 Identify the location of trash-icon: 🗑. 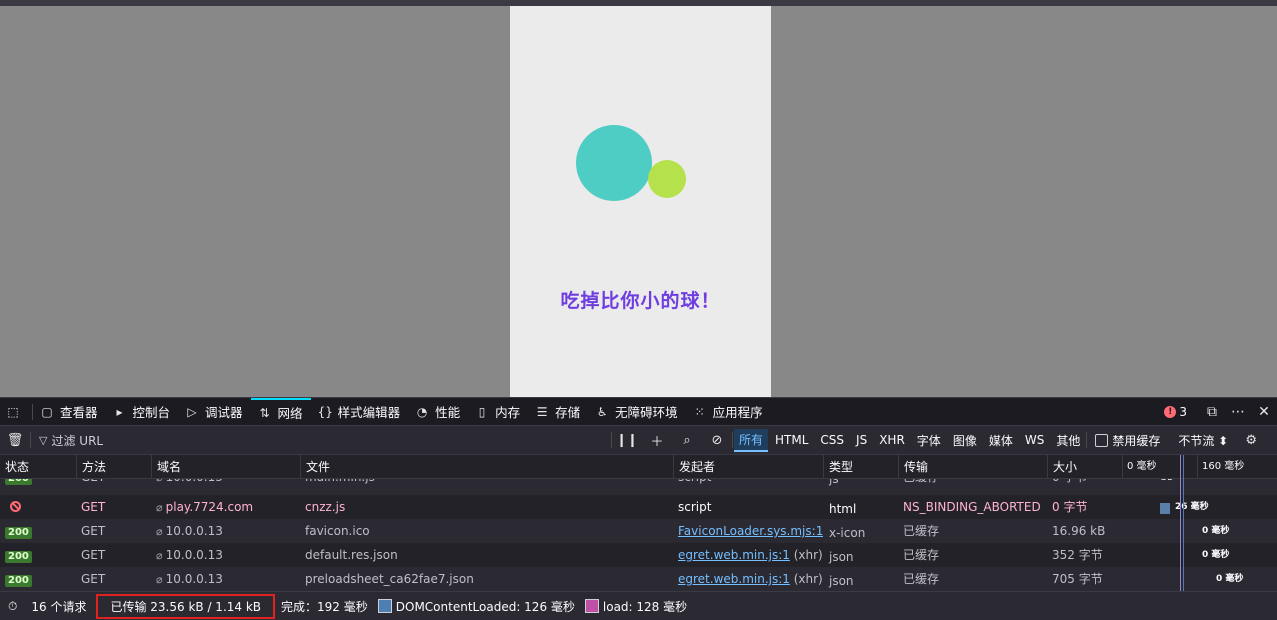
(15, 440).